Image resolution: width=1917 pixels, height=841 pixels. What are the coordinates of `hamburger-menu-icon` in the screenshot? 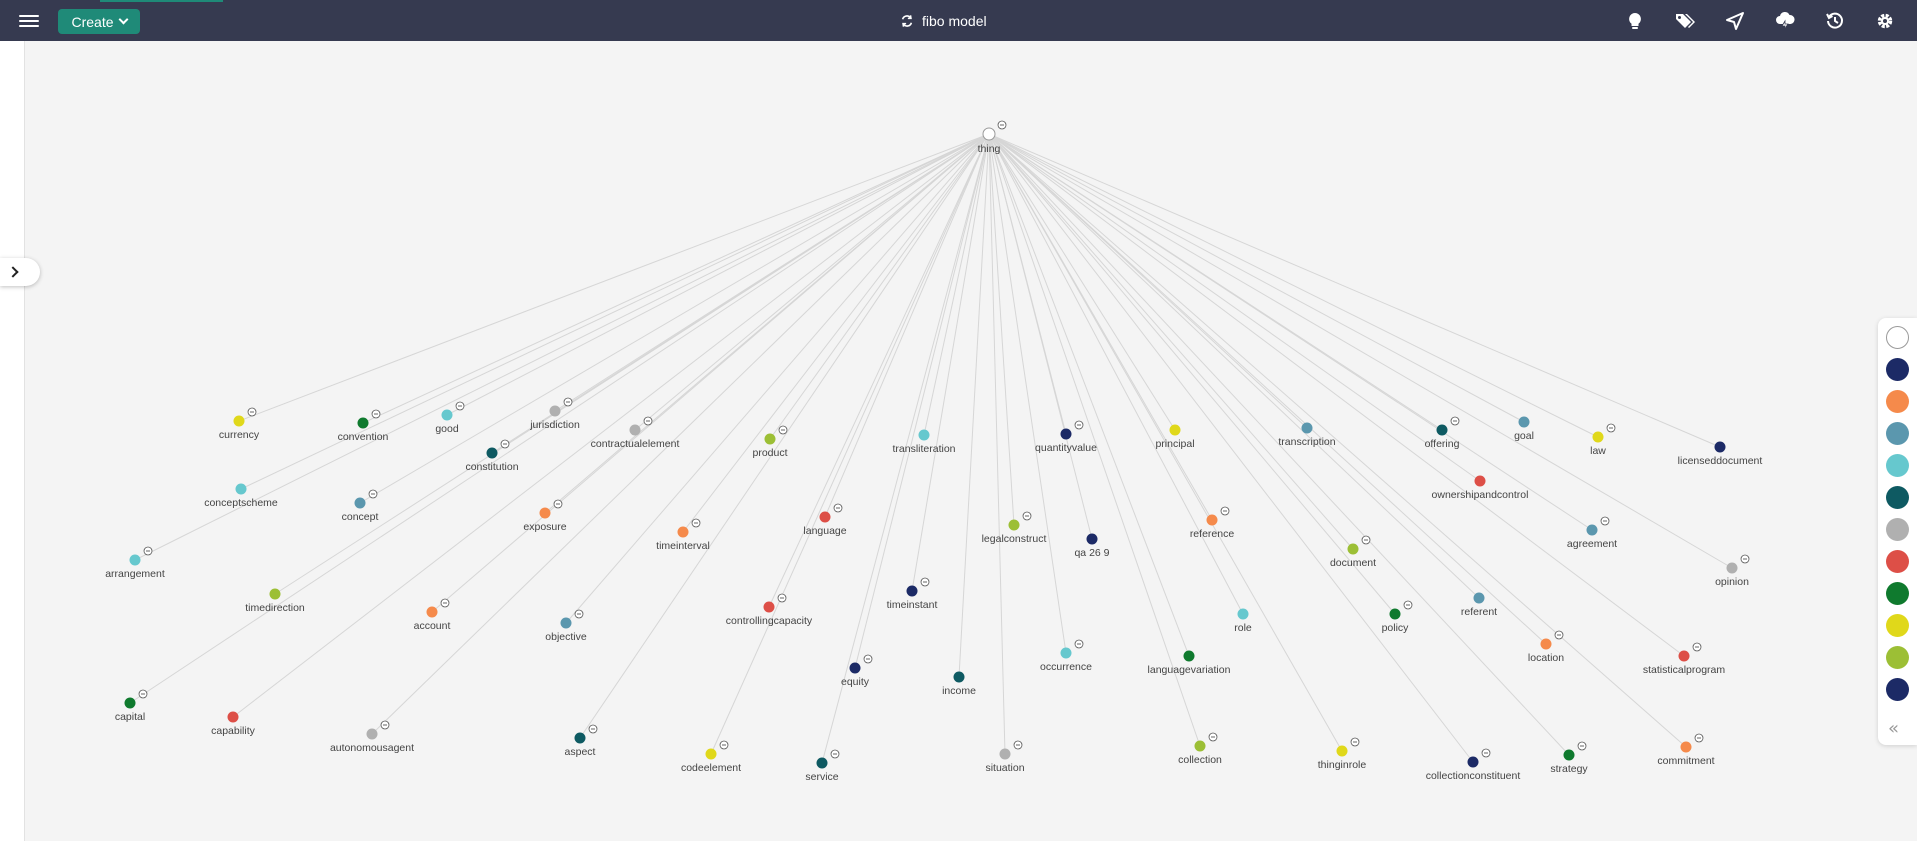 It's located at (29, 20).